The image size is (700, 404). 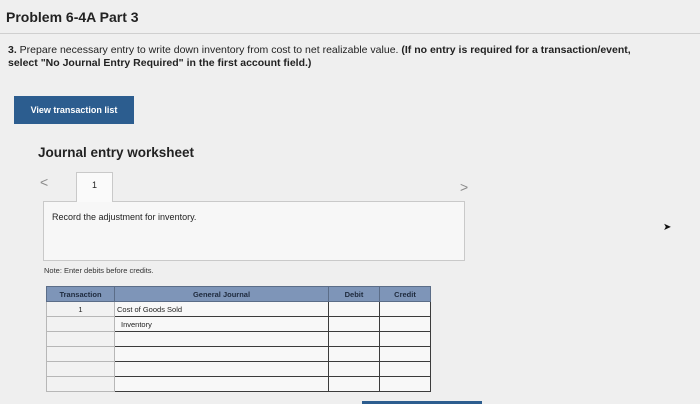 What do you see at coordinates (667, 227) in the screenshot?
I see `mouse-cursor-icon: ➤` at bounding box center [667, 227].